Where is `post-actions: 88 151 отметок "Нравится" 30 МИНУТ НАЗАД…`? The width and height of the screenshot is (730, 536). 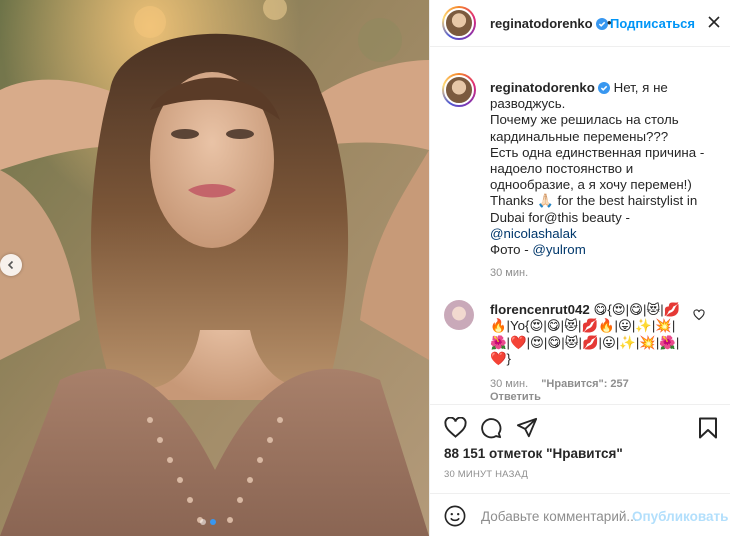 post-actions: 88 151 отметок "Нравится" 30 МИНУТ НАЗАД… is located at coordinates (580, 470).